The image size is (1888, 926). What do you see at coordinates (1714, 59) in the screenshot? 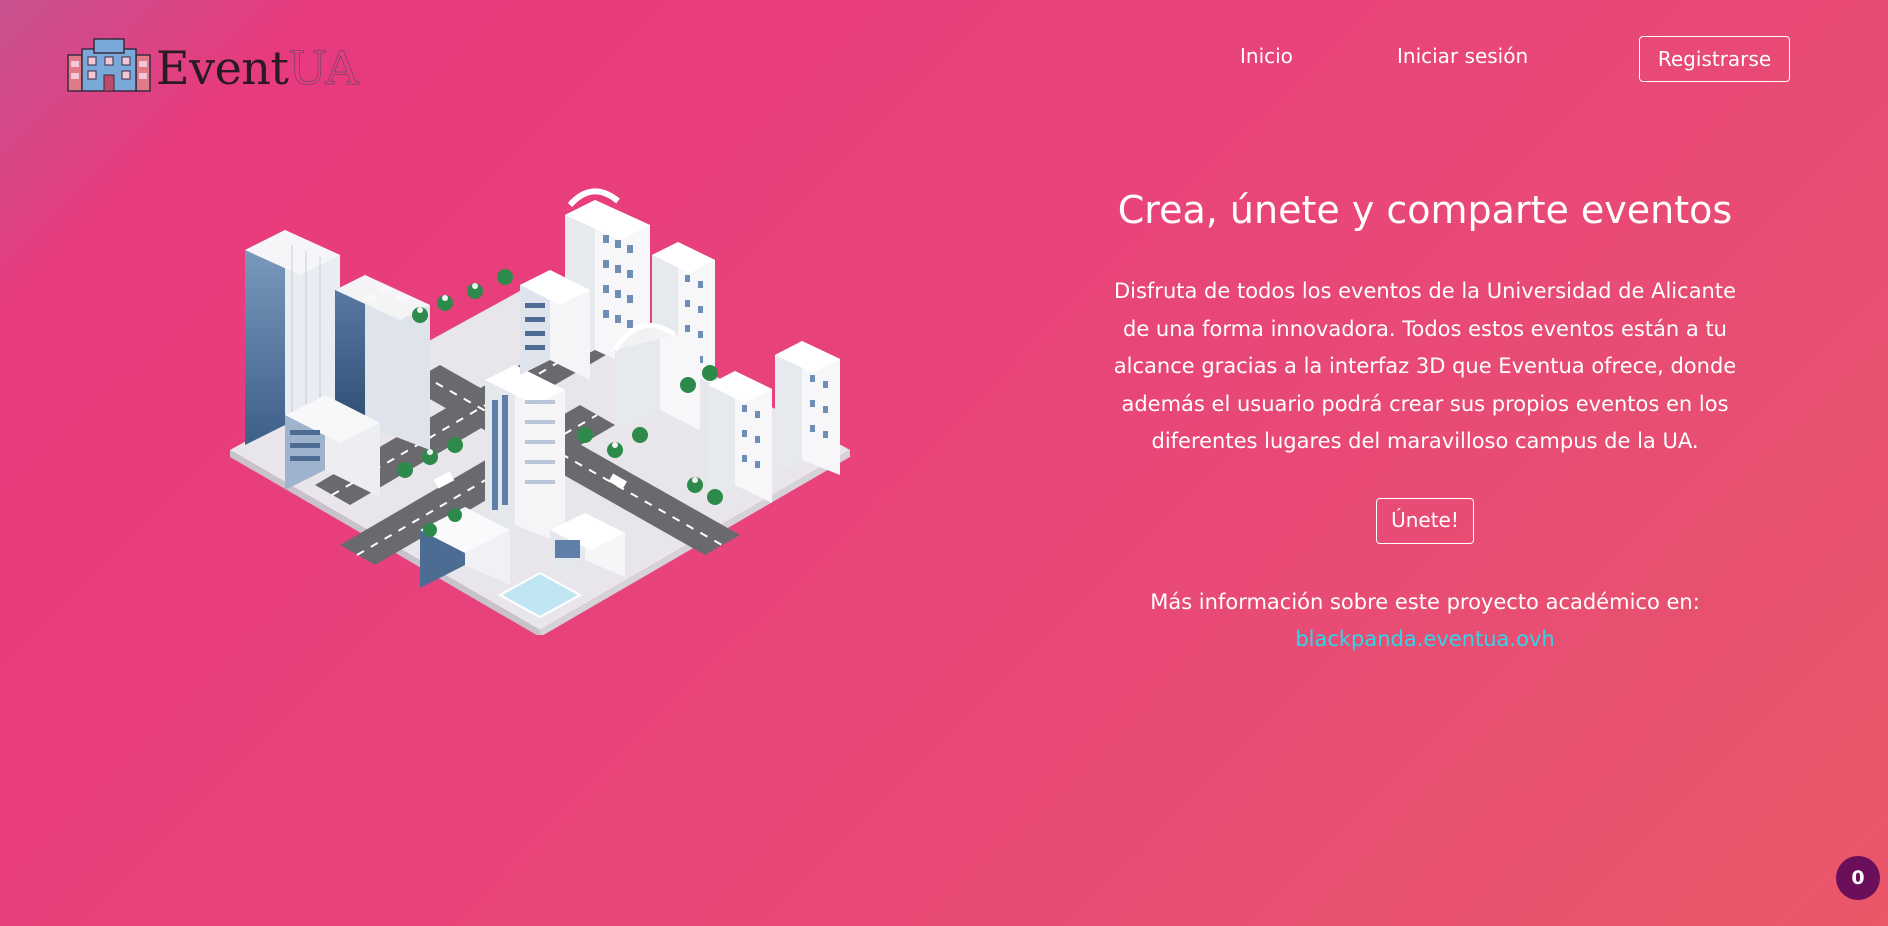
I see `register-button: Registrarse` at bounding box center [1714, 59].